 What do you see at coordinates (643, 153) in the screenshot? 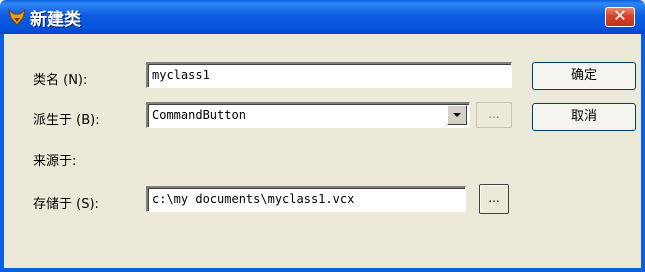
I see `window-frame-right` at bounding box center [643, 153].